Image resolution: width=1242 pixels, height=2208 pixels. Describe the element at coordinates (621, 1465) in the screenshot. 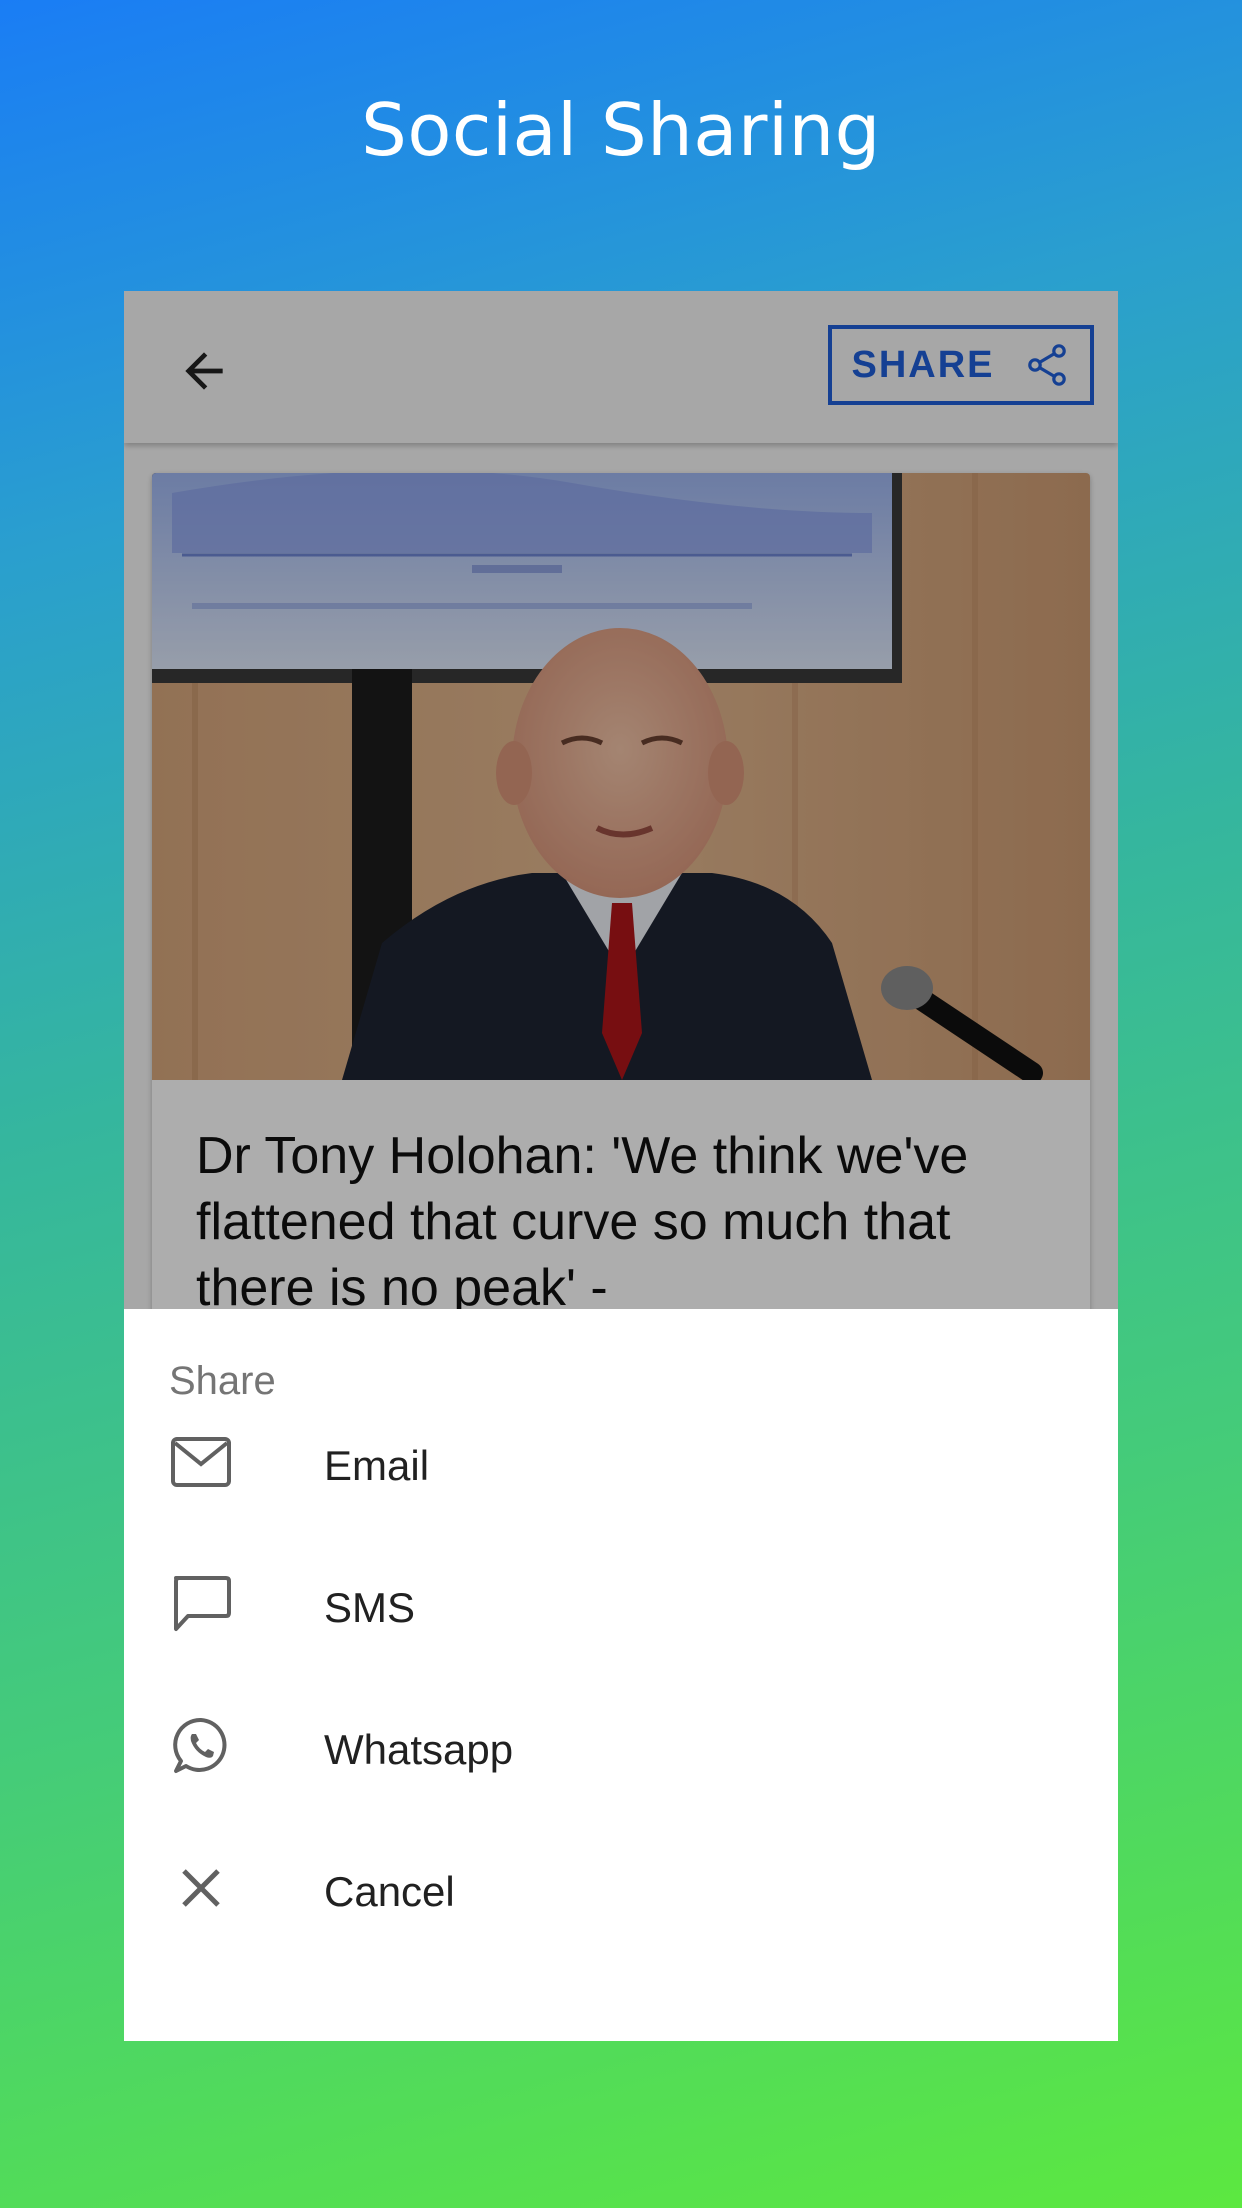

I see `share-option-email: Email` at that location.